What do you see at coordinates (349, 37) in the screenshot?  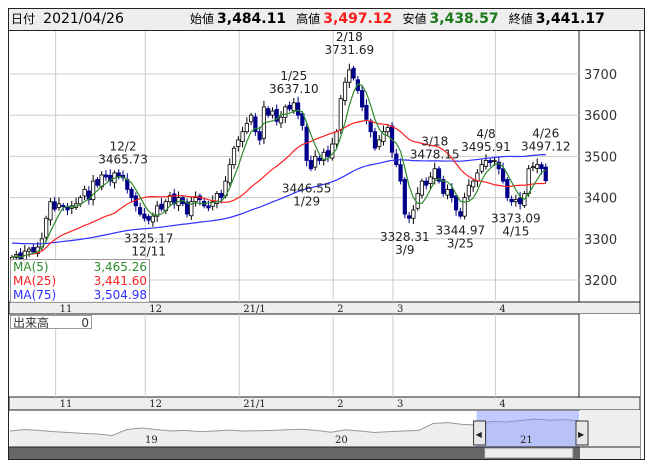 I see `annotation-date: 2/18` at bounding box center [349, 37].